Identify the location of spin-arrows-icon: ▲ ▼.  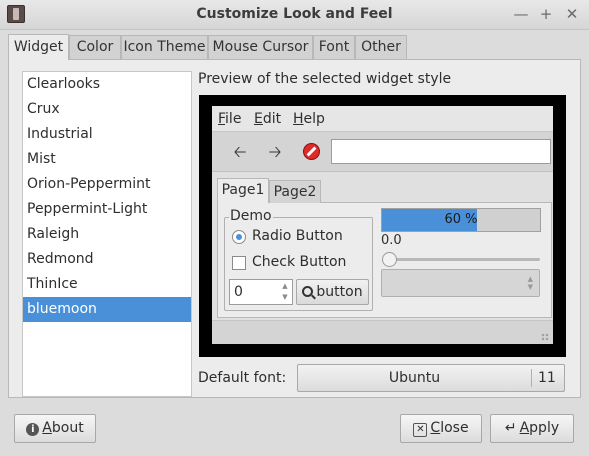
(285, 292).